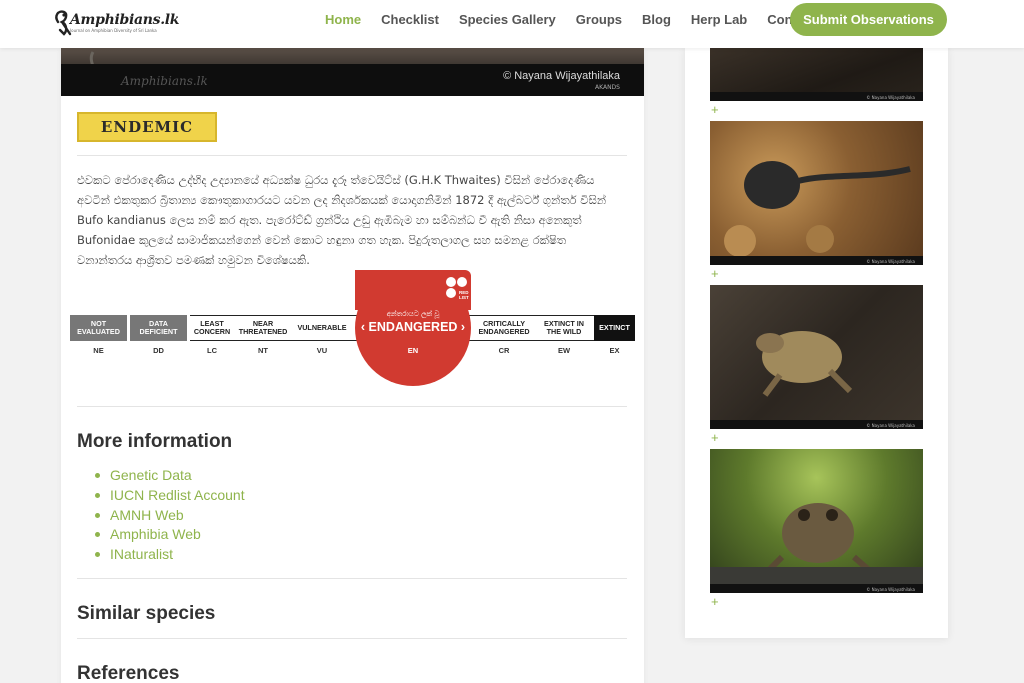  Describe the element at coordinates (146, 613) in the screenshot. I see `similar-species-heading: Similar species` at that location.